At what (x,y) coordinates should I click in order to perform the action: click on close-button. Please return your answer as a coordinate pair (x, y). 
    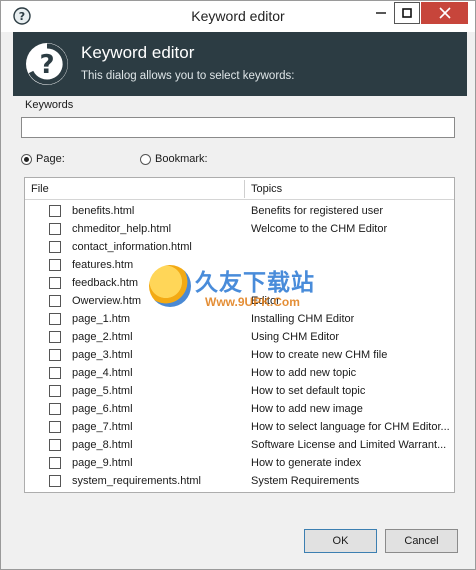
    Looking at the image, I should click on (444, 13).